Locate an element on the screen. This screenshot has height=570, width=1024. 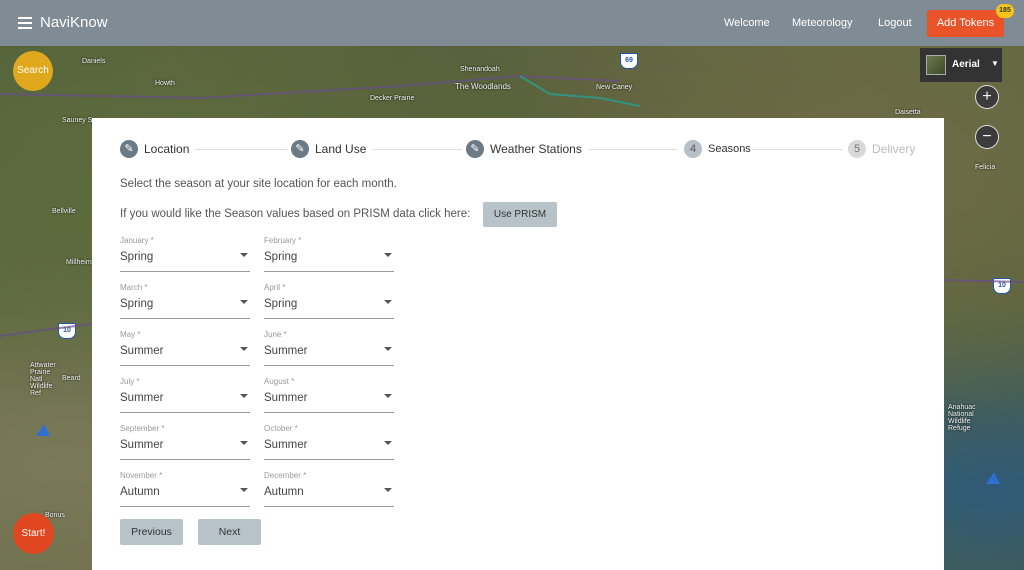
field-label: September * is located at coordinates (142, 428).